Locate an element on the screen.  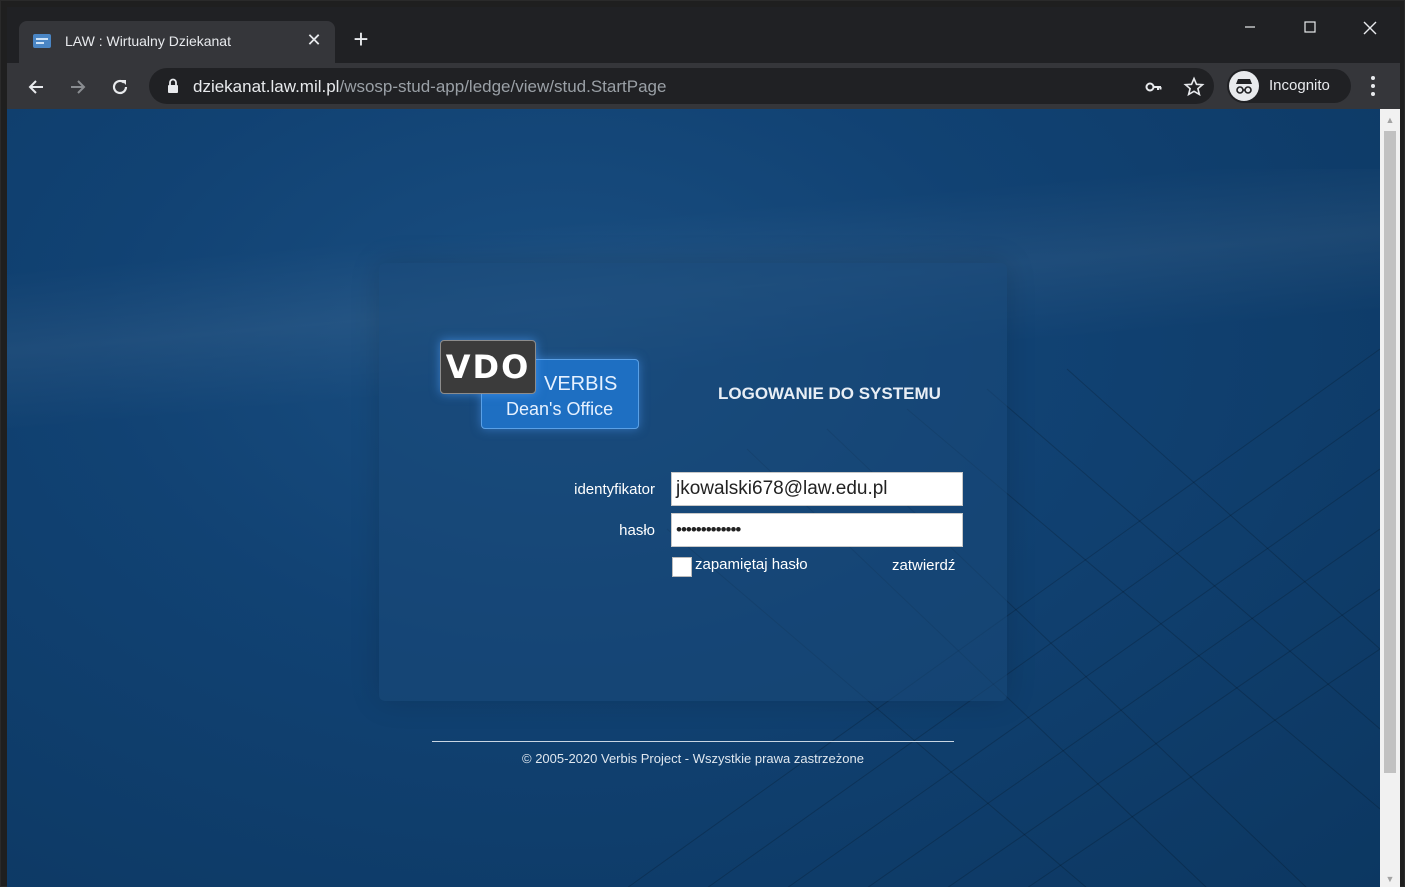
more-menu-icon is located at coordinates (1373, 86).